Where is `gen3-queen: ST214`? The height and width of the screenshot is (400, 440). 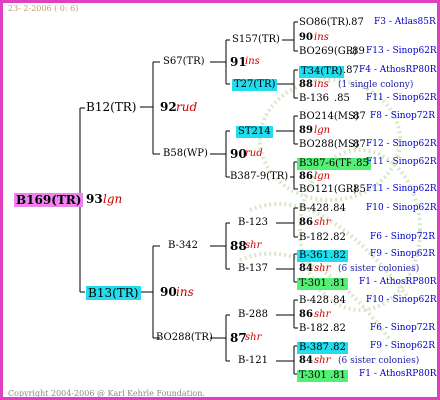
gen3-queen: ST214 is located at coordinates (254, 132).